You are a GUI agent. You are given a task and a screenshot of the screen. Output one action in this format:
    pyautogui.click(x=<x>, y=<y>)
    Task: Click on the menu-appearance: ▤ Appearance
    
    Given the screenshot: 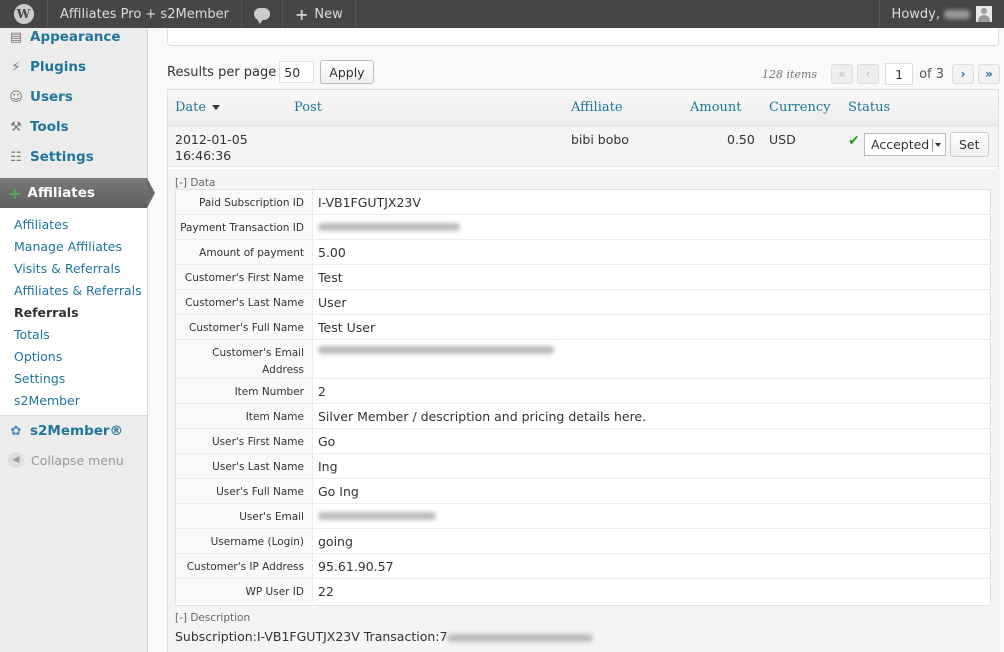 What is the action you would take?
    pyautogui.click(x=73, y=37)
    